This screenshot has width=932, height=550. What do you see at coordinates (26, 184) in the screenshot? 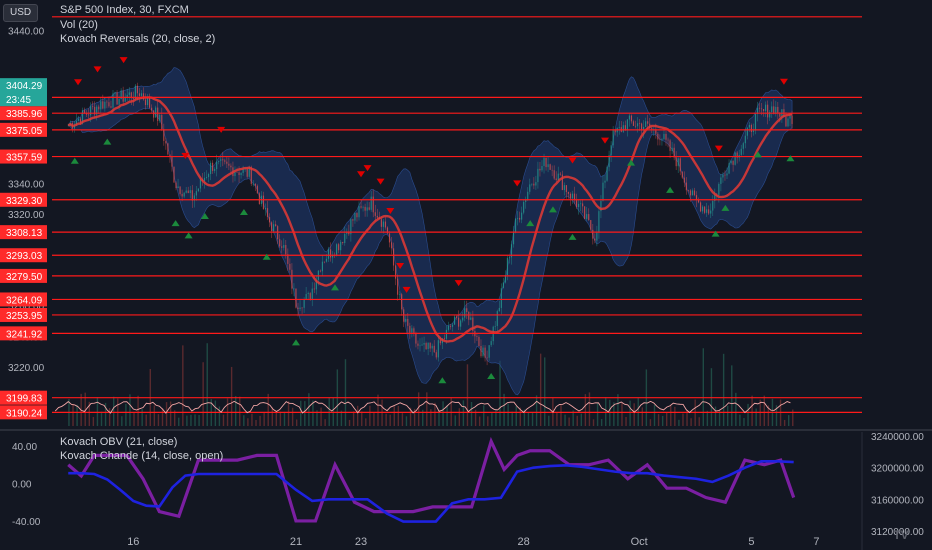
I see `price-tick-label: 3340.00` at bounding box center [26, 184].